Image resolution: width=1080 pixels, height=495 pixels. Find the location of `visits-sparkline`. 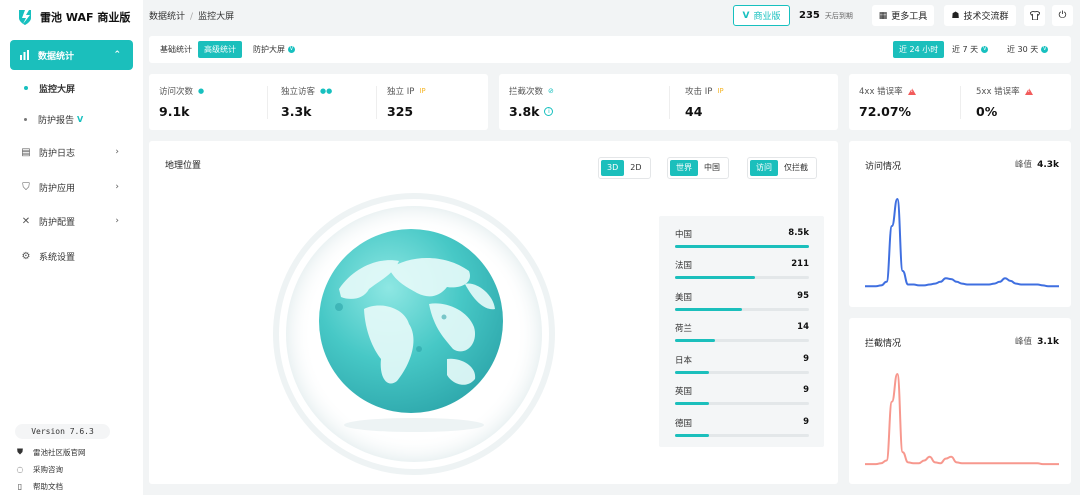

visits-sparkline is located at coordinates (962, 242).